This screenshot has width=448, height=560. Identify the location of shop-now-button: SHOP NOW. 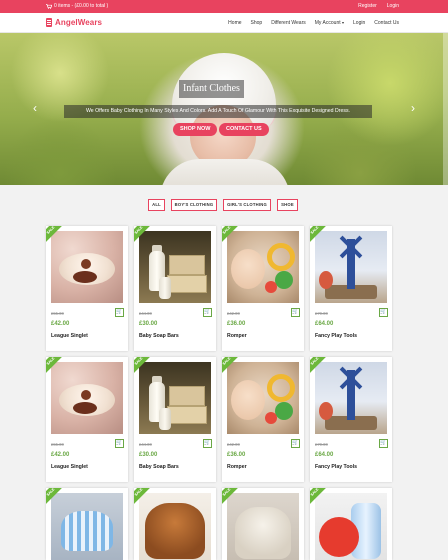
(195, 129).